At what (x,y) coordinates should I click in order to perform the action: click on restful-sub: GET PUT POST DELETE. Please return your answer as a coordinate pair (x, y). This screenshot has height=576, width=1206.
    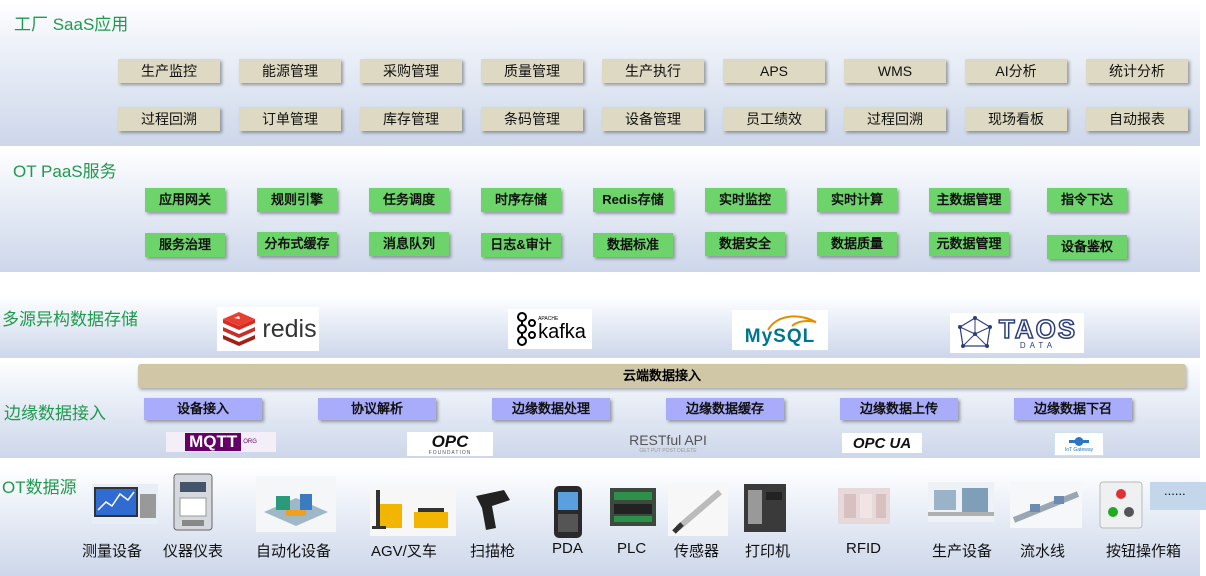
    Looking at the image, I should click on (668, 450).